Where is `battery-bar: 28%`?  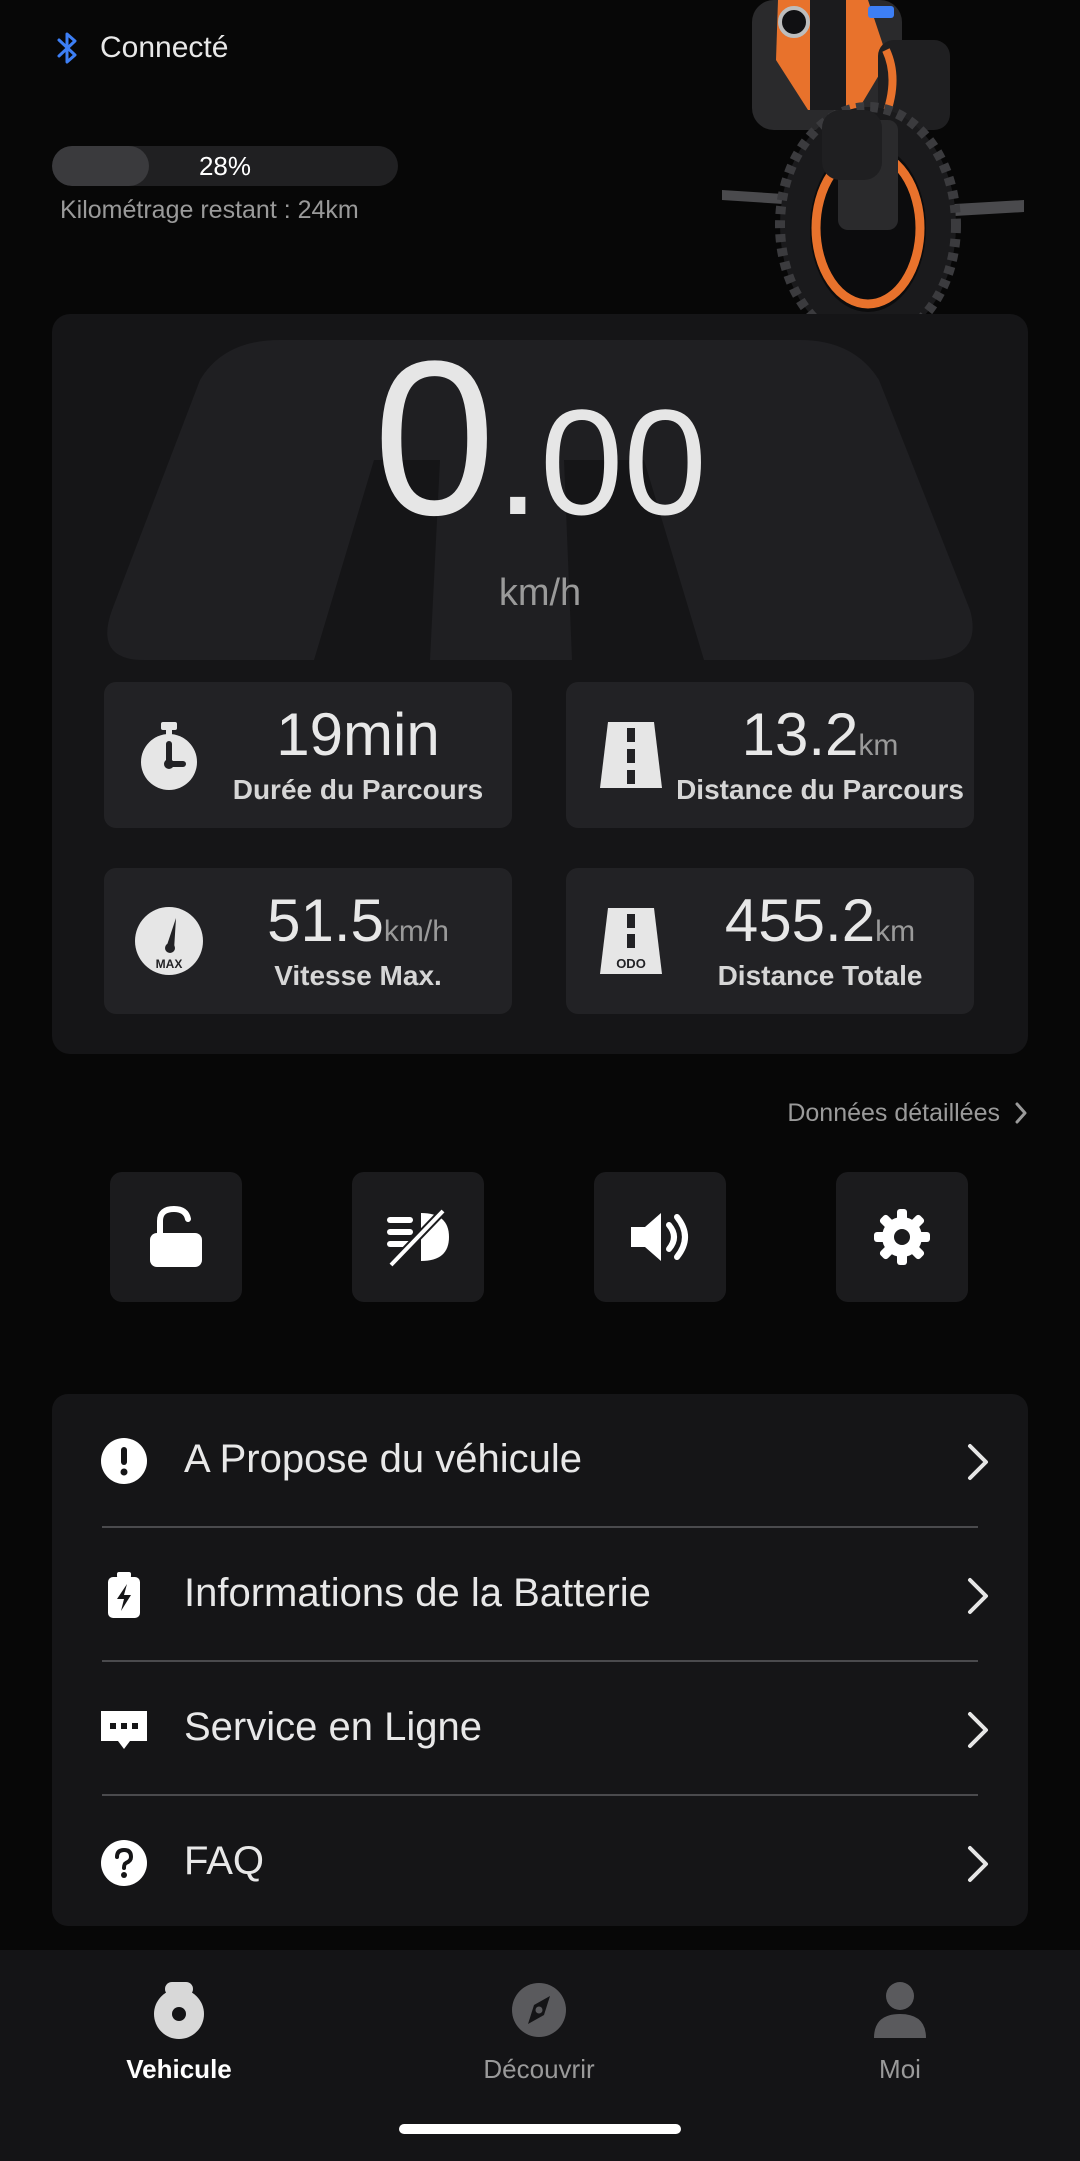 battery-bar: 28% is located at coordinates (225, 166).